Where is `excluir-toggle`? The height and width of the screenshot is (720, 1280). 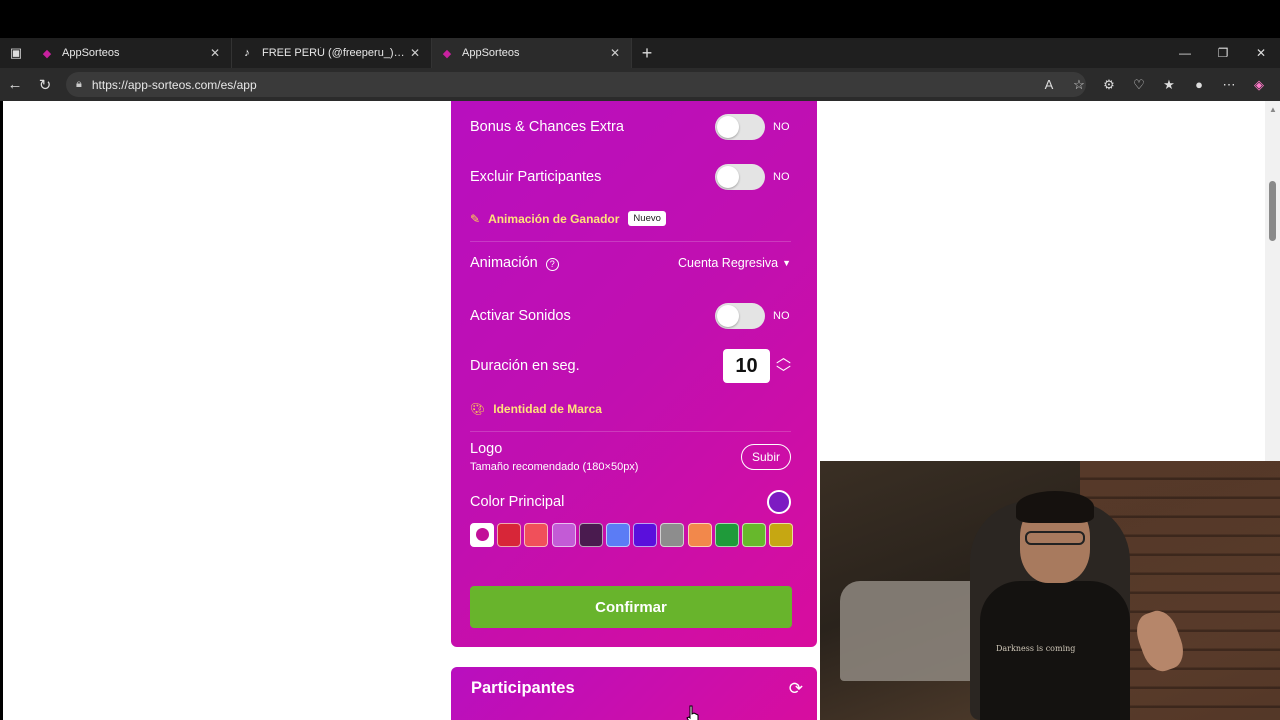 excluir-toggle is located at coordinates (740, 177).